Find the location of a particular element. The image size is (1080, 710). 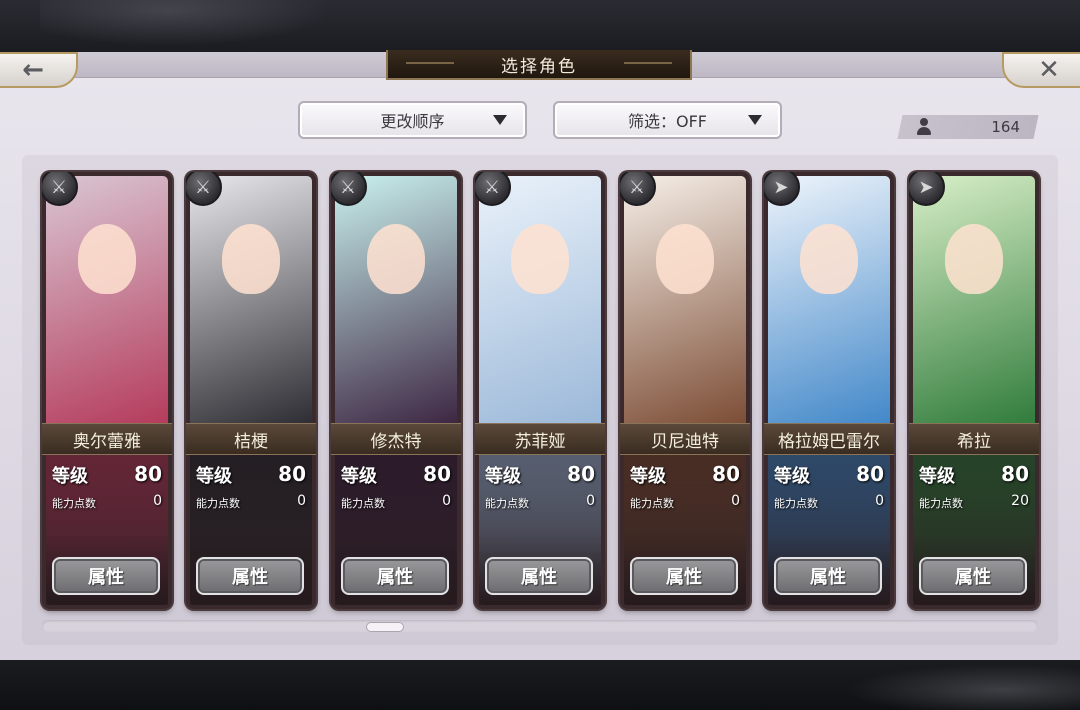

top-background is located at coordinates (540, 26).